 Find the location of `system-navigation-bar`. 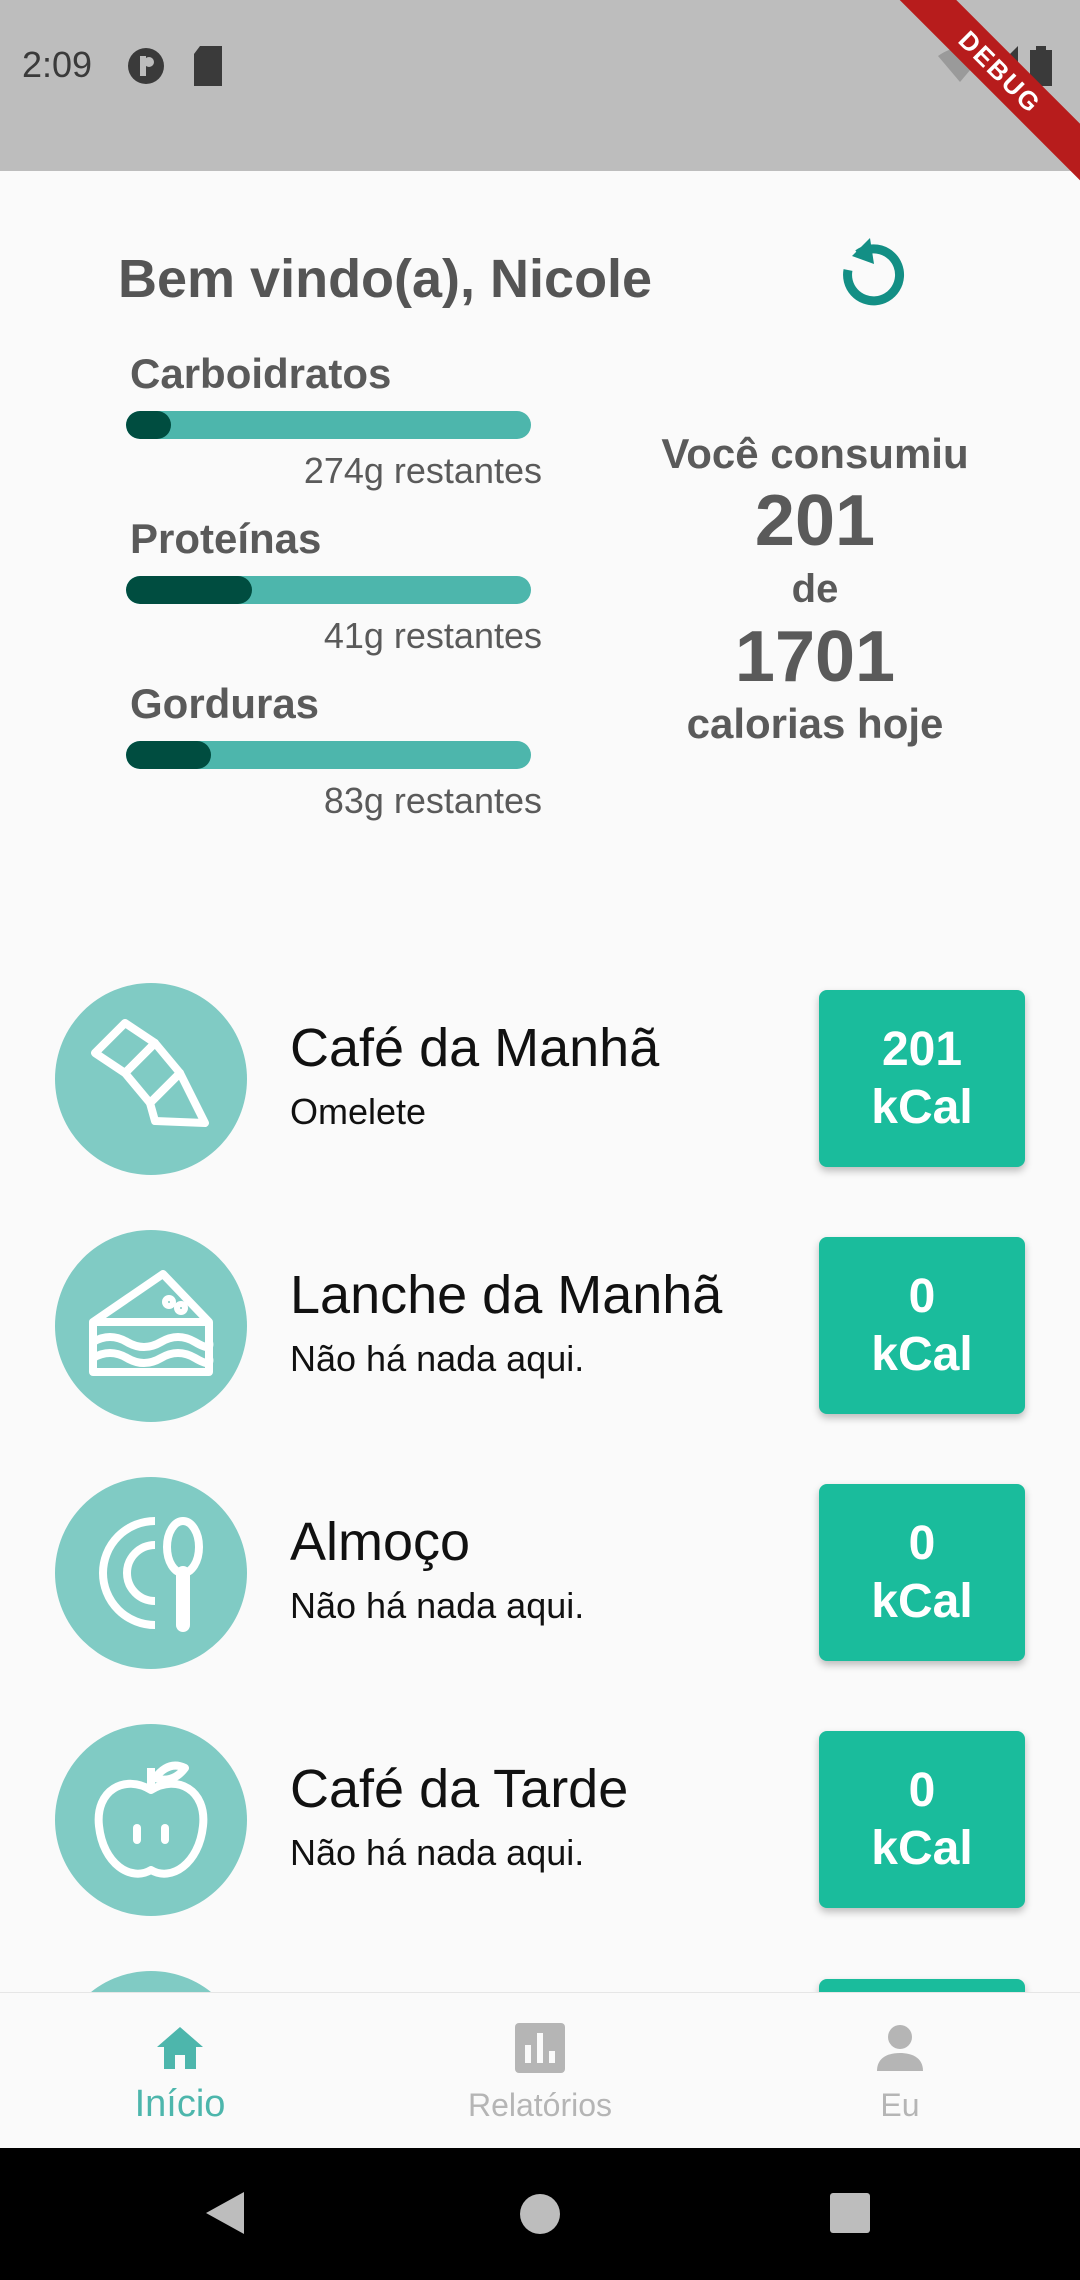

system-navigation-bar is located at coordinates (540, 2214).